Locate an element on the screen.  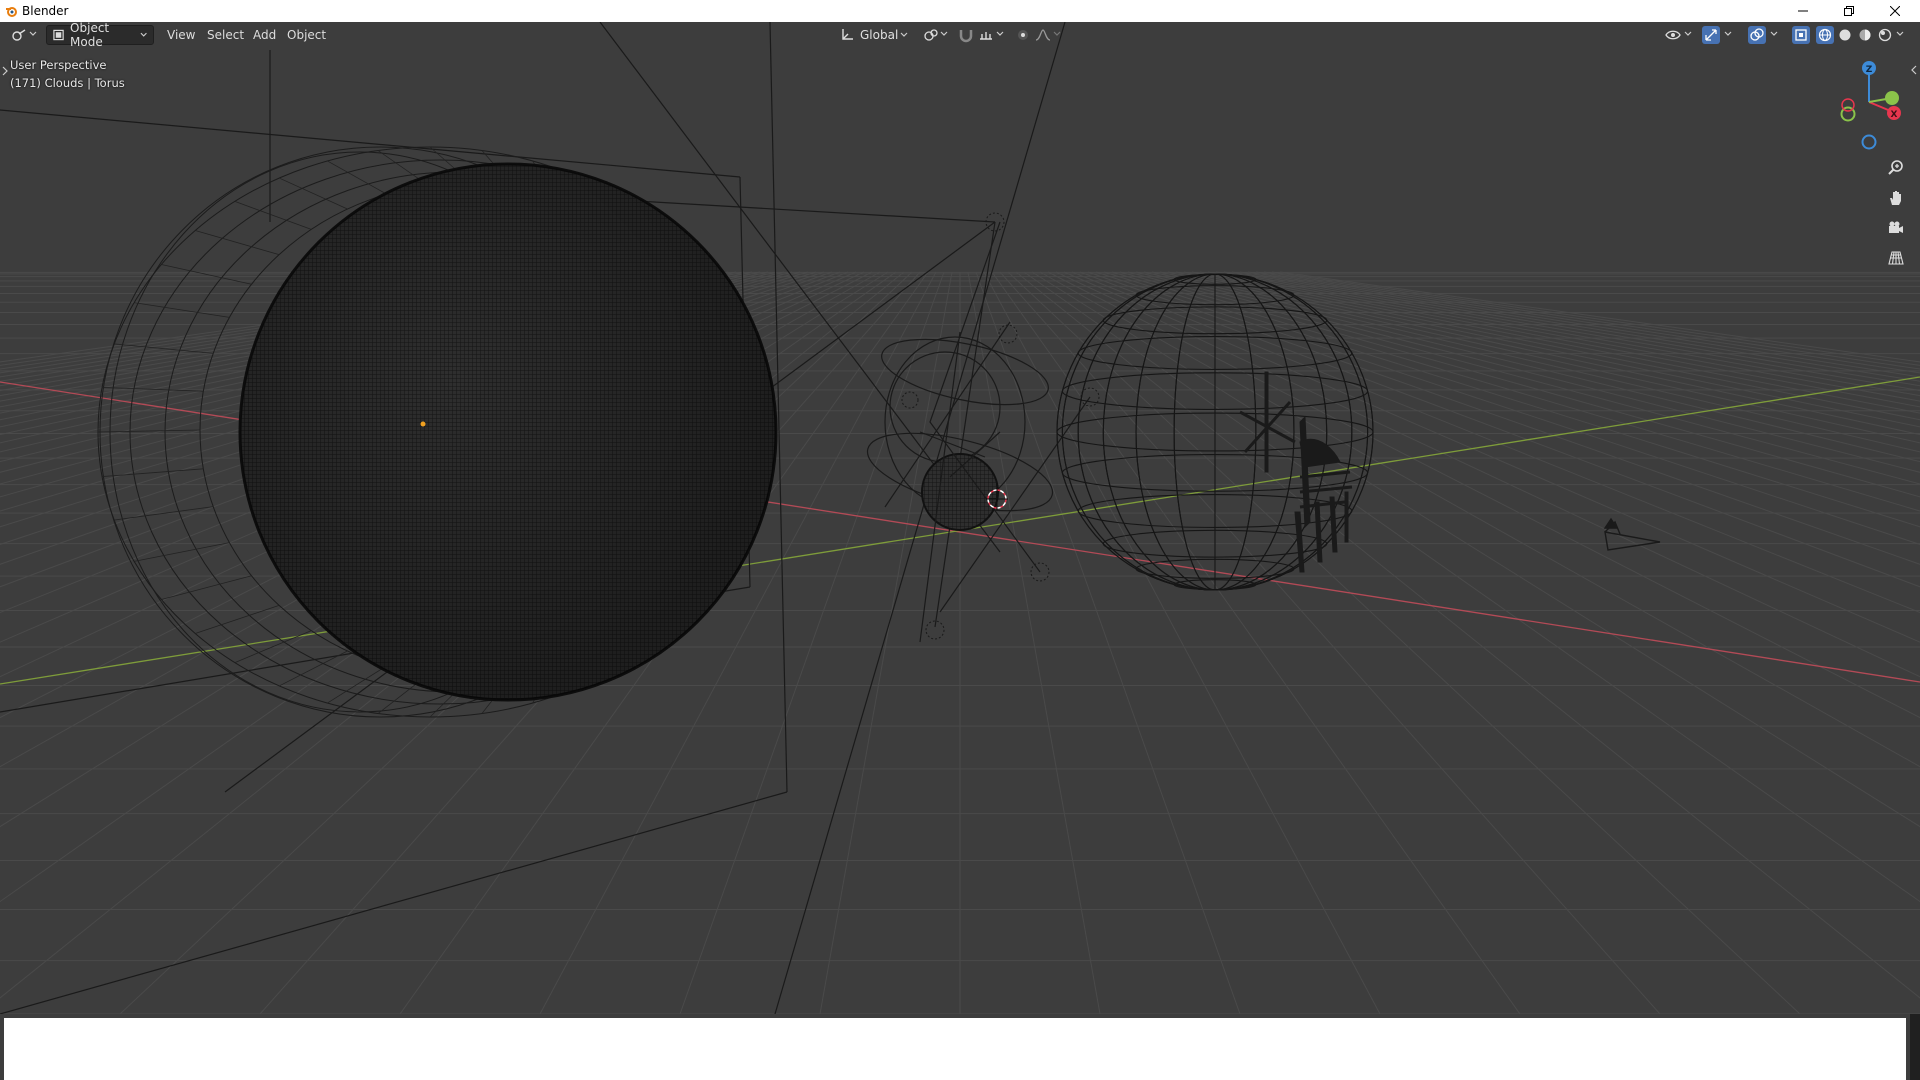
pivot-icon is located at coordinates (931, 35).